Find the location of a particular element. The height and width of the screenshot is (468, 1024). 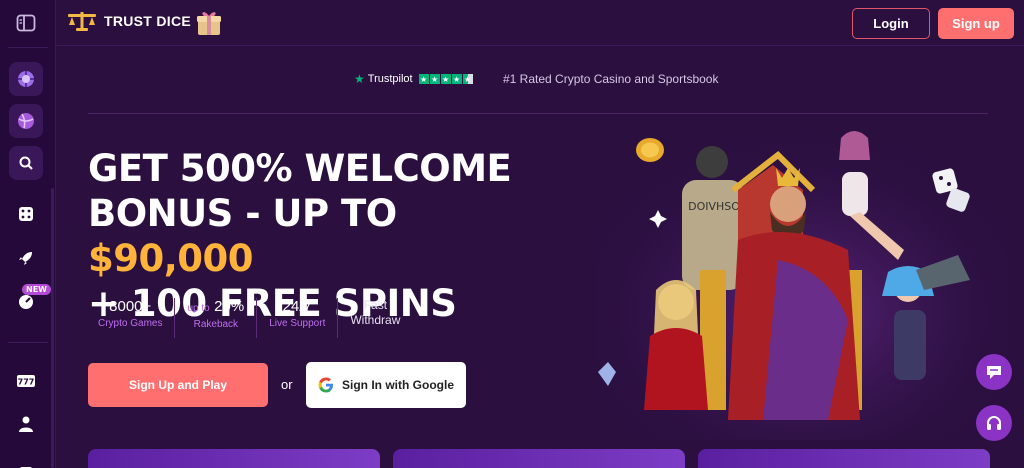

casino-chip-icon is located at coordinates (26, 79).